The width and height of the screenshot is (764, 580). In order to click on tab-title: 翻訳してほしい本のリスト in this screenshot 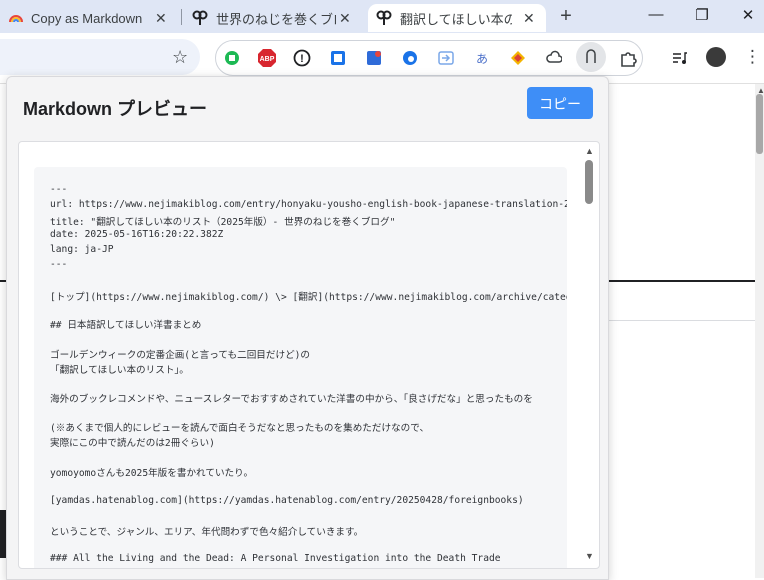, I will do `click(456, 19)`.